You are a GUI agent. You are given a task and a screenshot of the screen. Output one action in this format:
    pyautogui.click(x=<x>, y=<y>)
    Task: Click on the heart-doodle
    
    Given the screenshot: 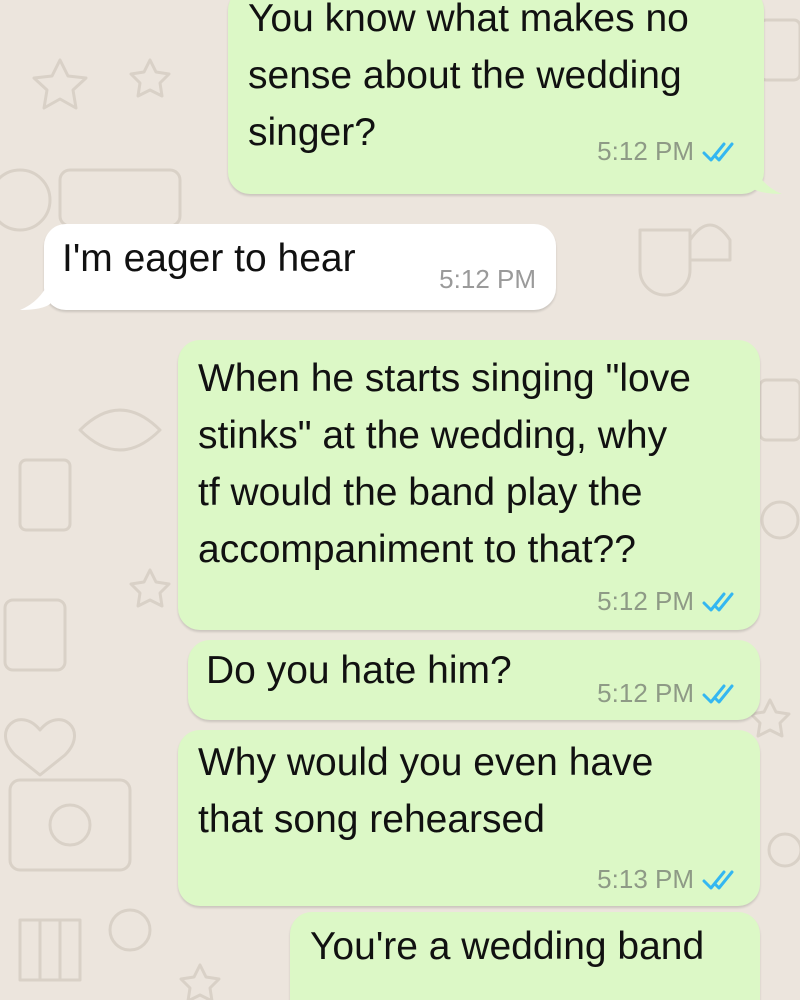 What is the action you would take?
    pyautogui.click(x=40, y=747)
    